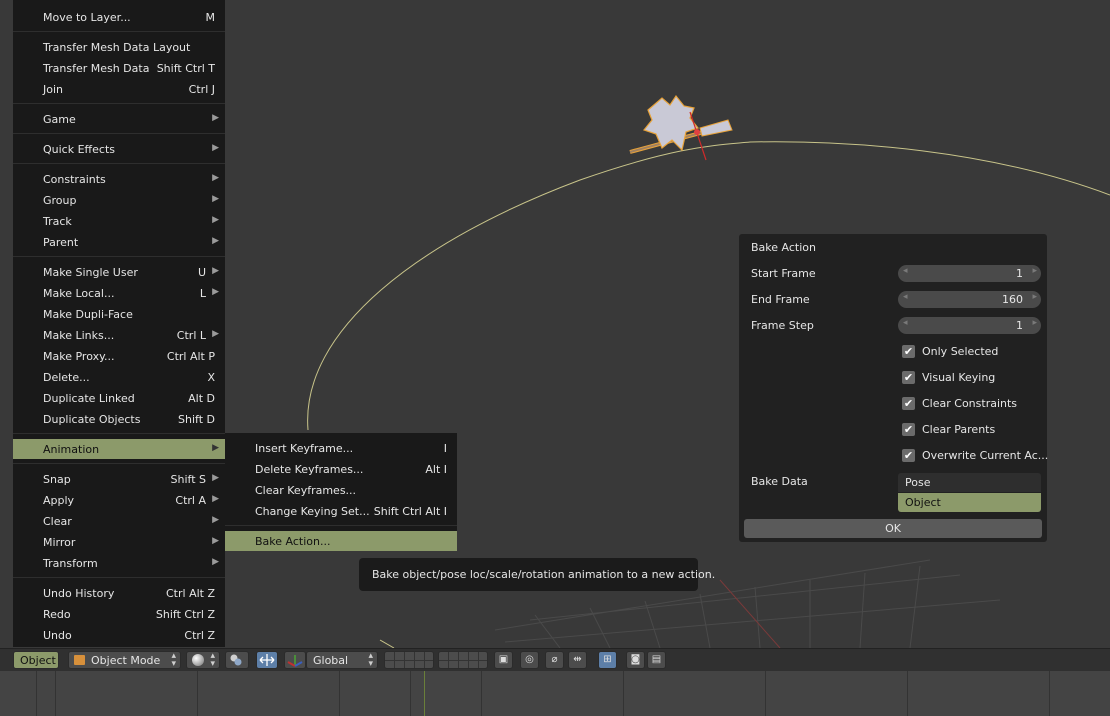 This screenshot has width=1110, height=716. Describe the element at coordinates (124, 660) in the screenshot. I see `interaction-mode-select: Object Mode ▴ ▾` at that location.